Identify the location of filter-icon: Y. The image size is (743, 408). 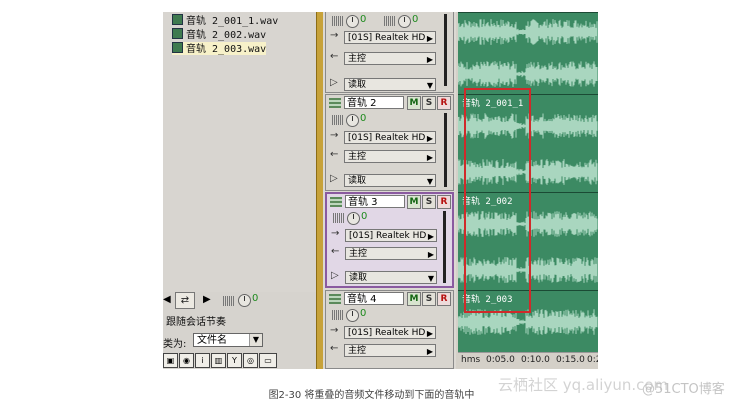
(234, 360).